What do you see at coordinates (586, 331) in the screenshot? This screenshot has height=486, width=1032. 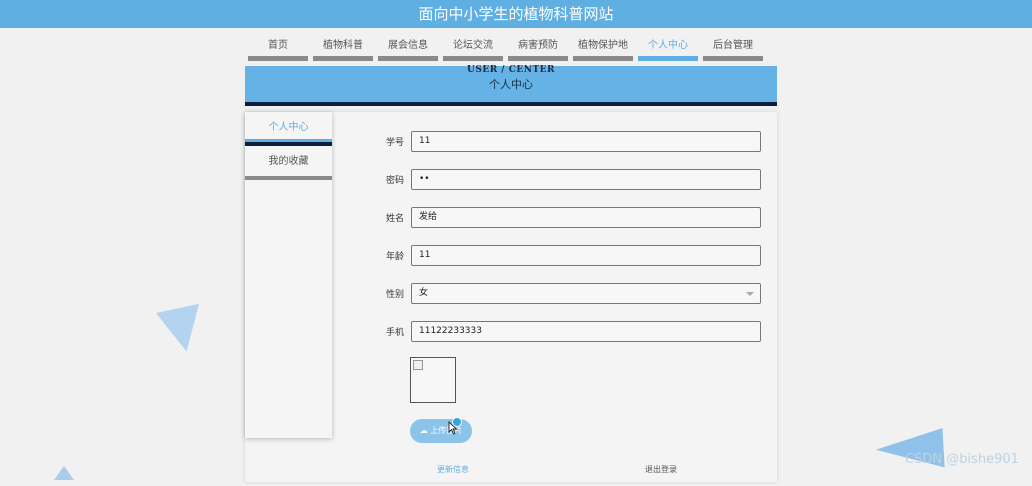 I see `phone-input: 11122233333` at bounding box center [586, 331].